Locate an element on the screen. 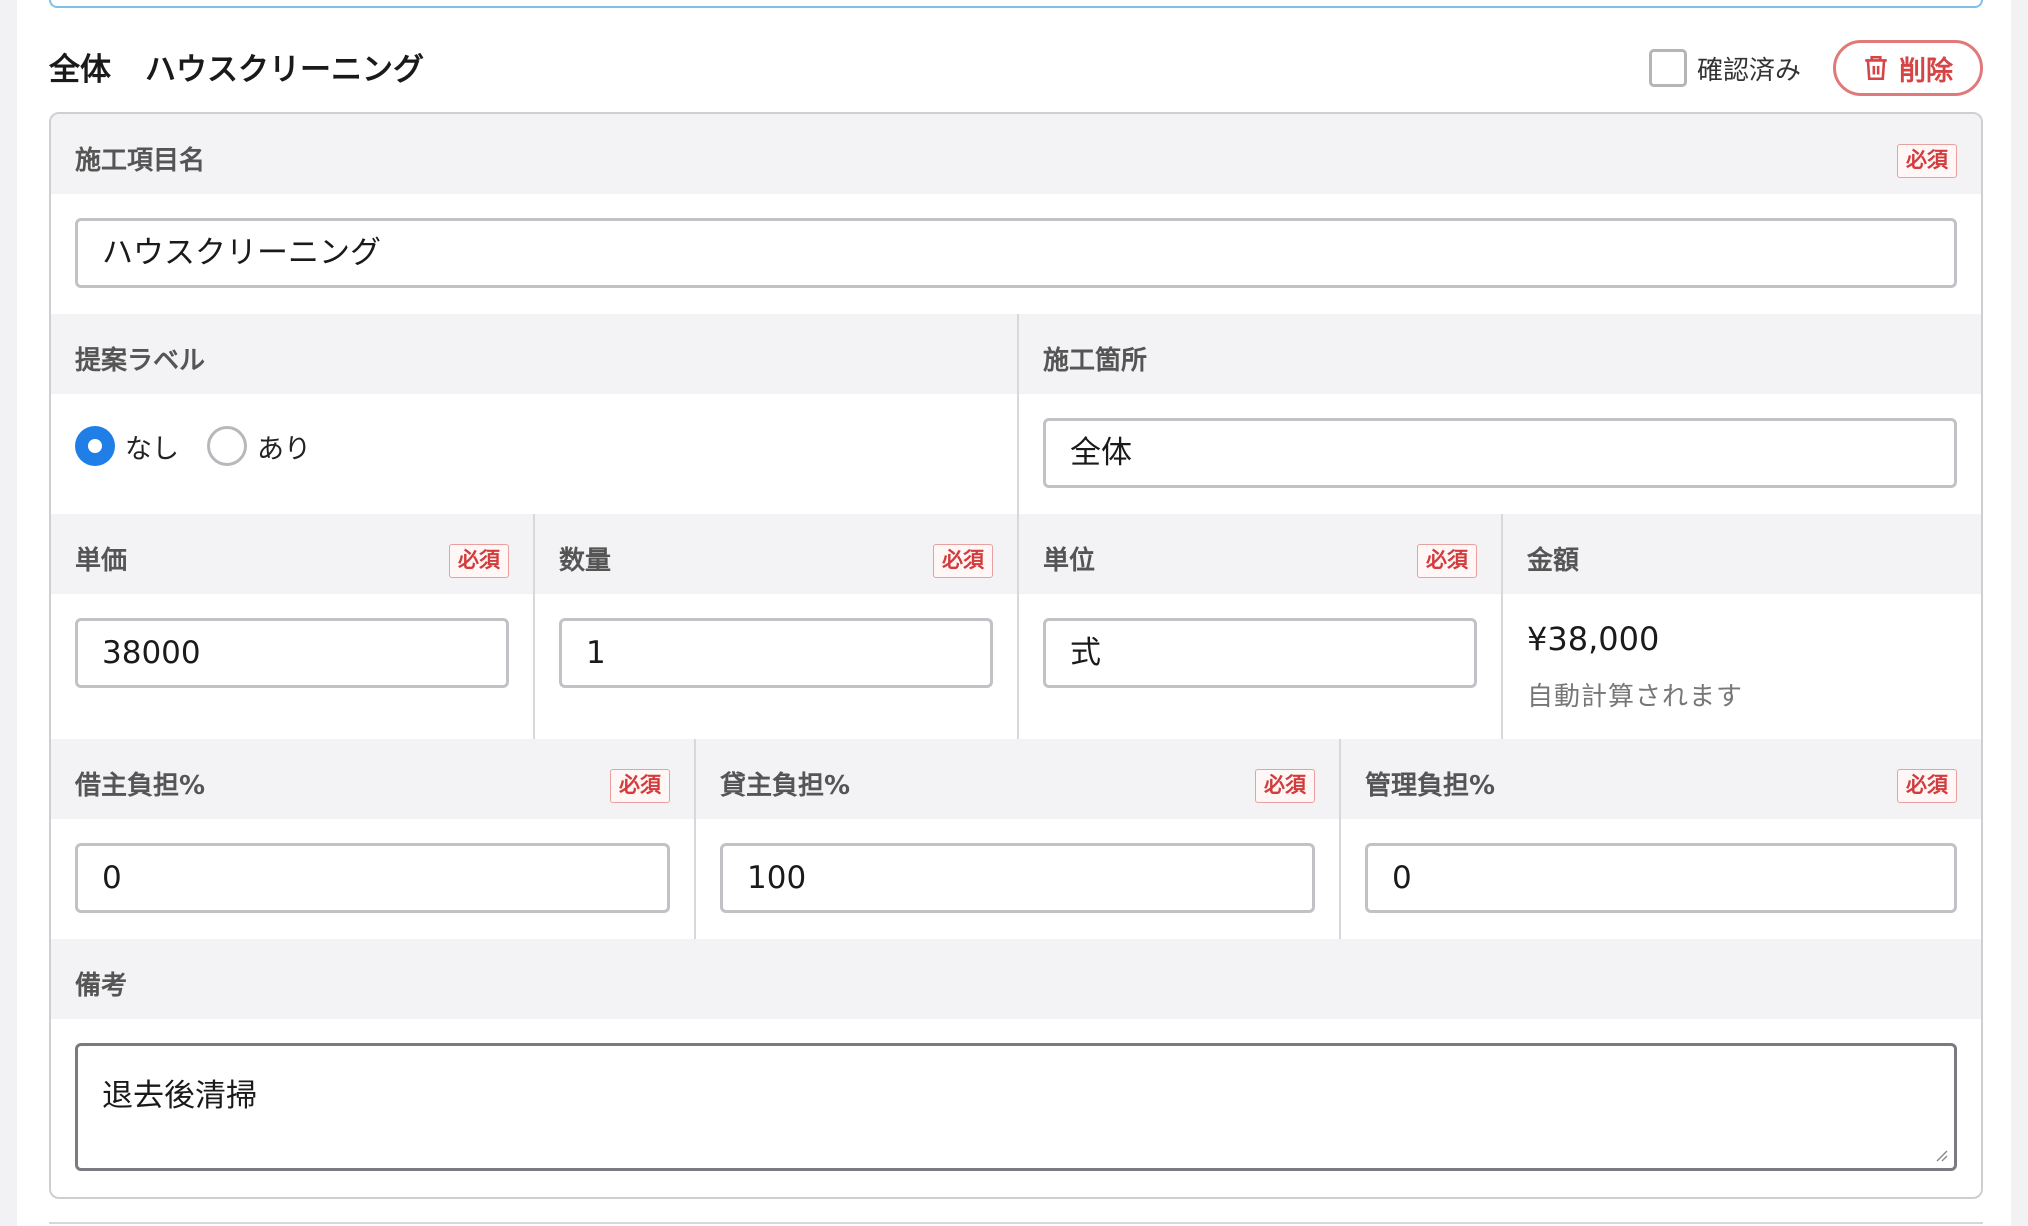 This screenshot has height=1226, width=2028. radio-yes is located at coordinates (227, 446).